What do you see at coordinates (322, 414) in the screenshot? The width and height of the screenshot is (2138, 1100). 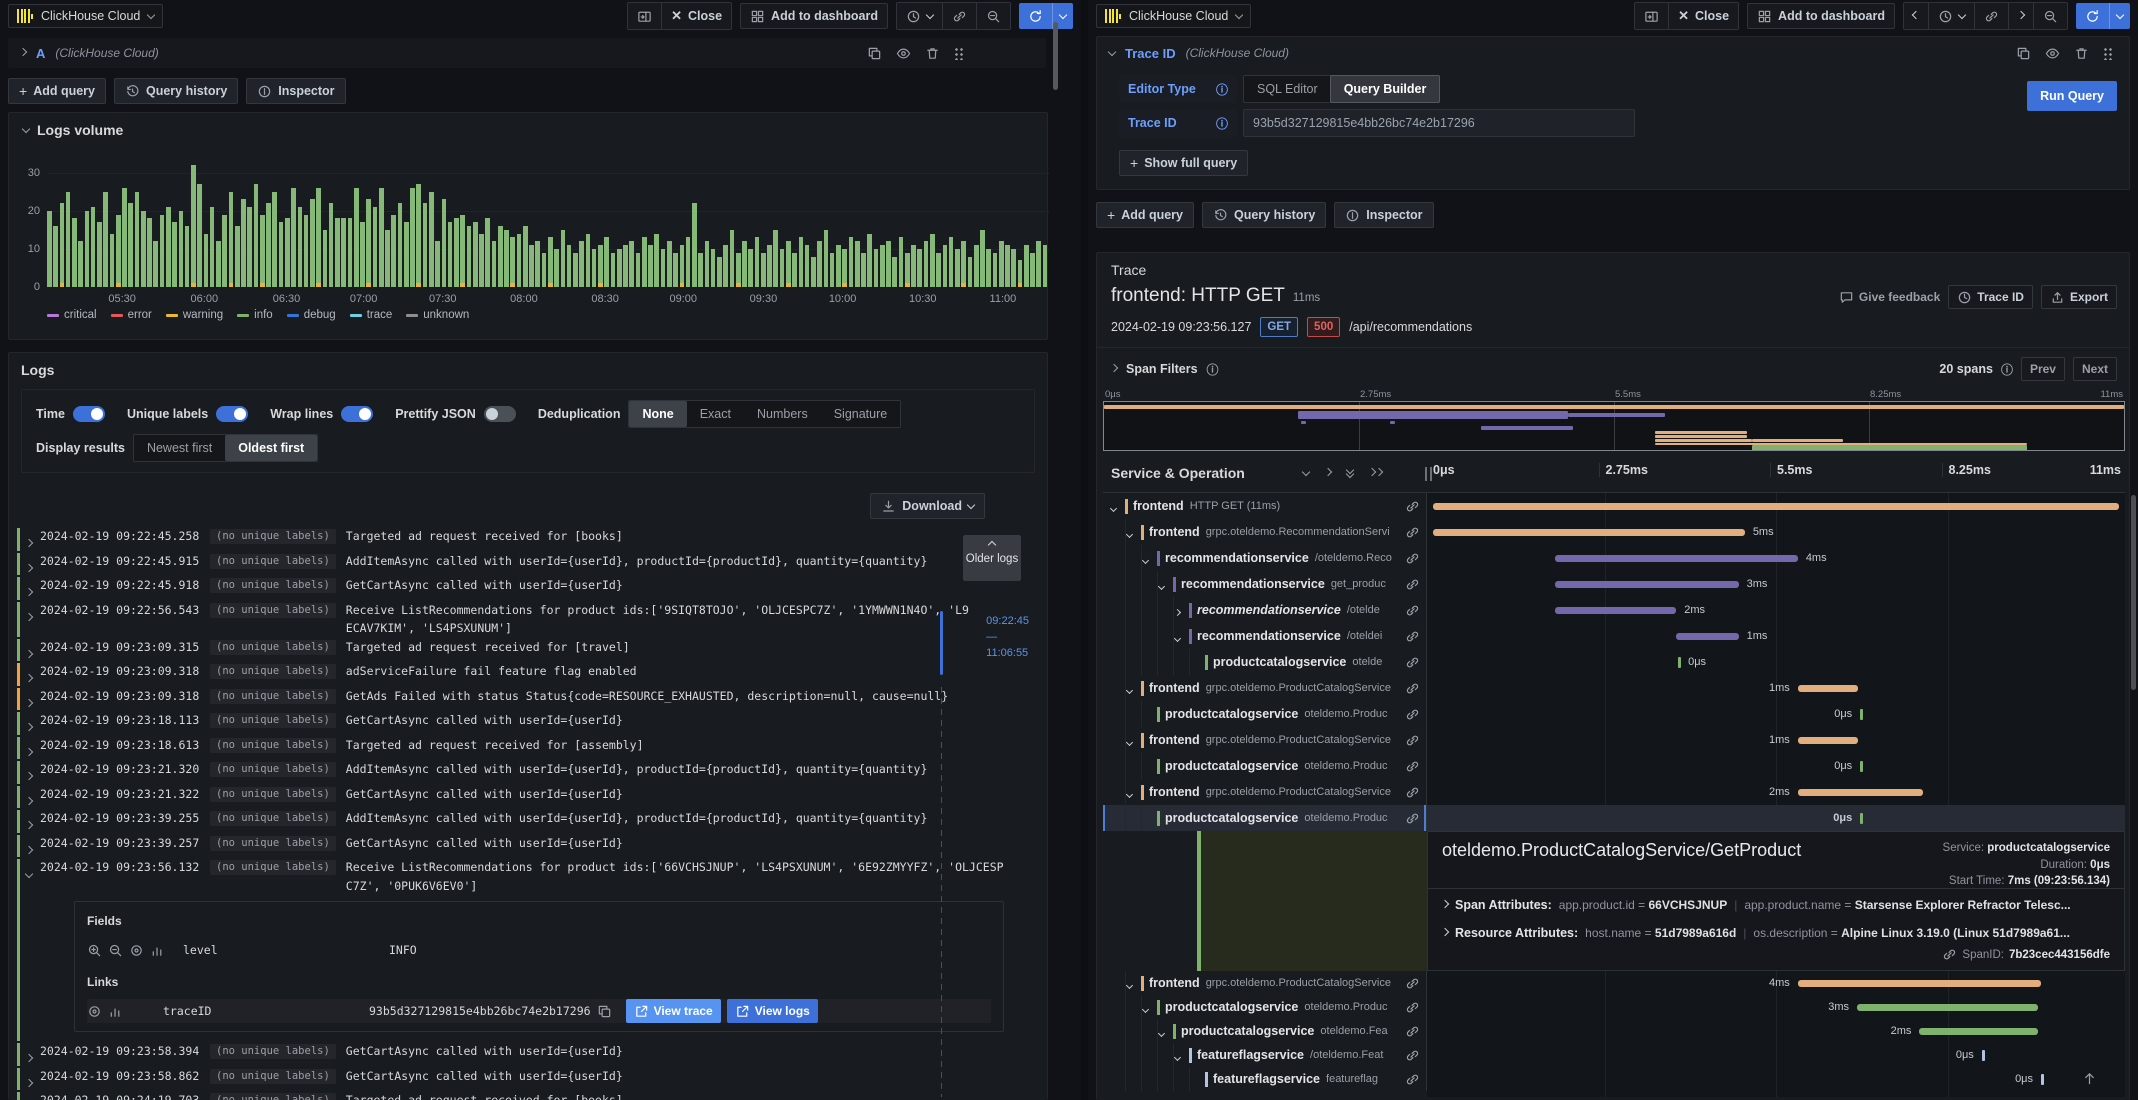 I see `toggle-wrap-lines: Wrap lines` at bounding box center [322, 414].